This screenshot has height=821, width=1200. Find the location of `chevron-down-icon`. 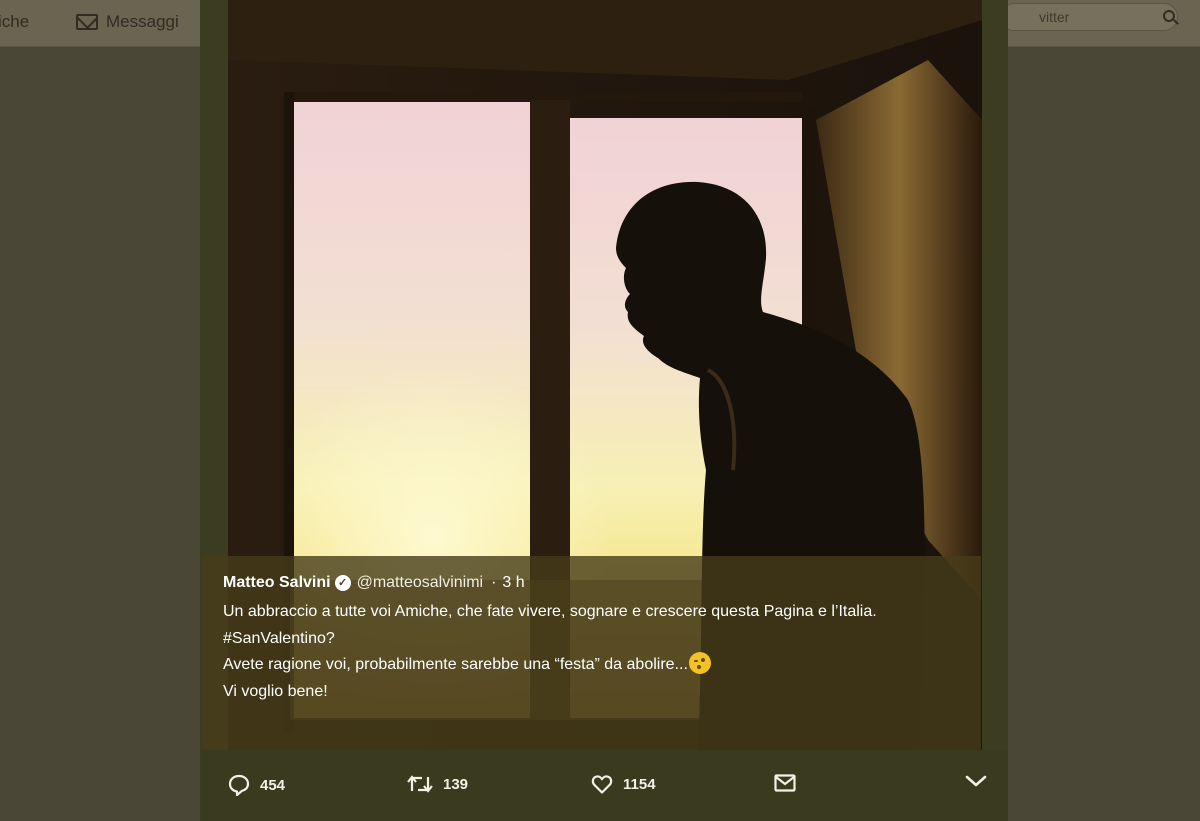

chevron-down-icon is located at coordinates (976, 781).